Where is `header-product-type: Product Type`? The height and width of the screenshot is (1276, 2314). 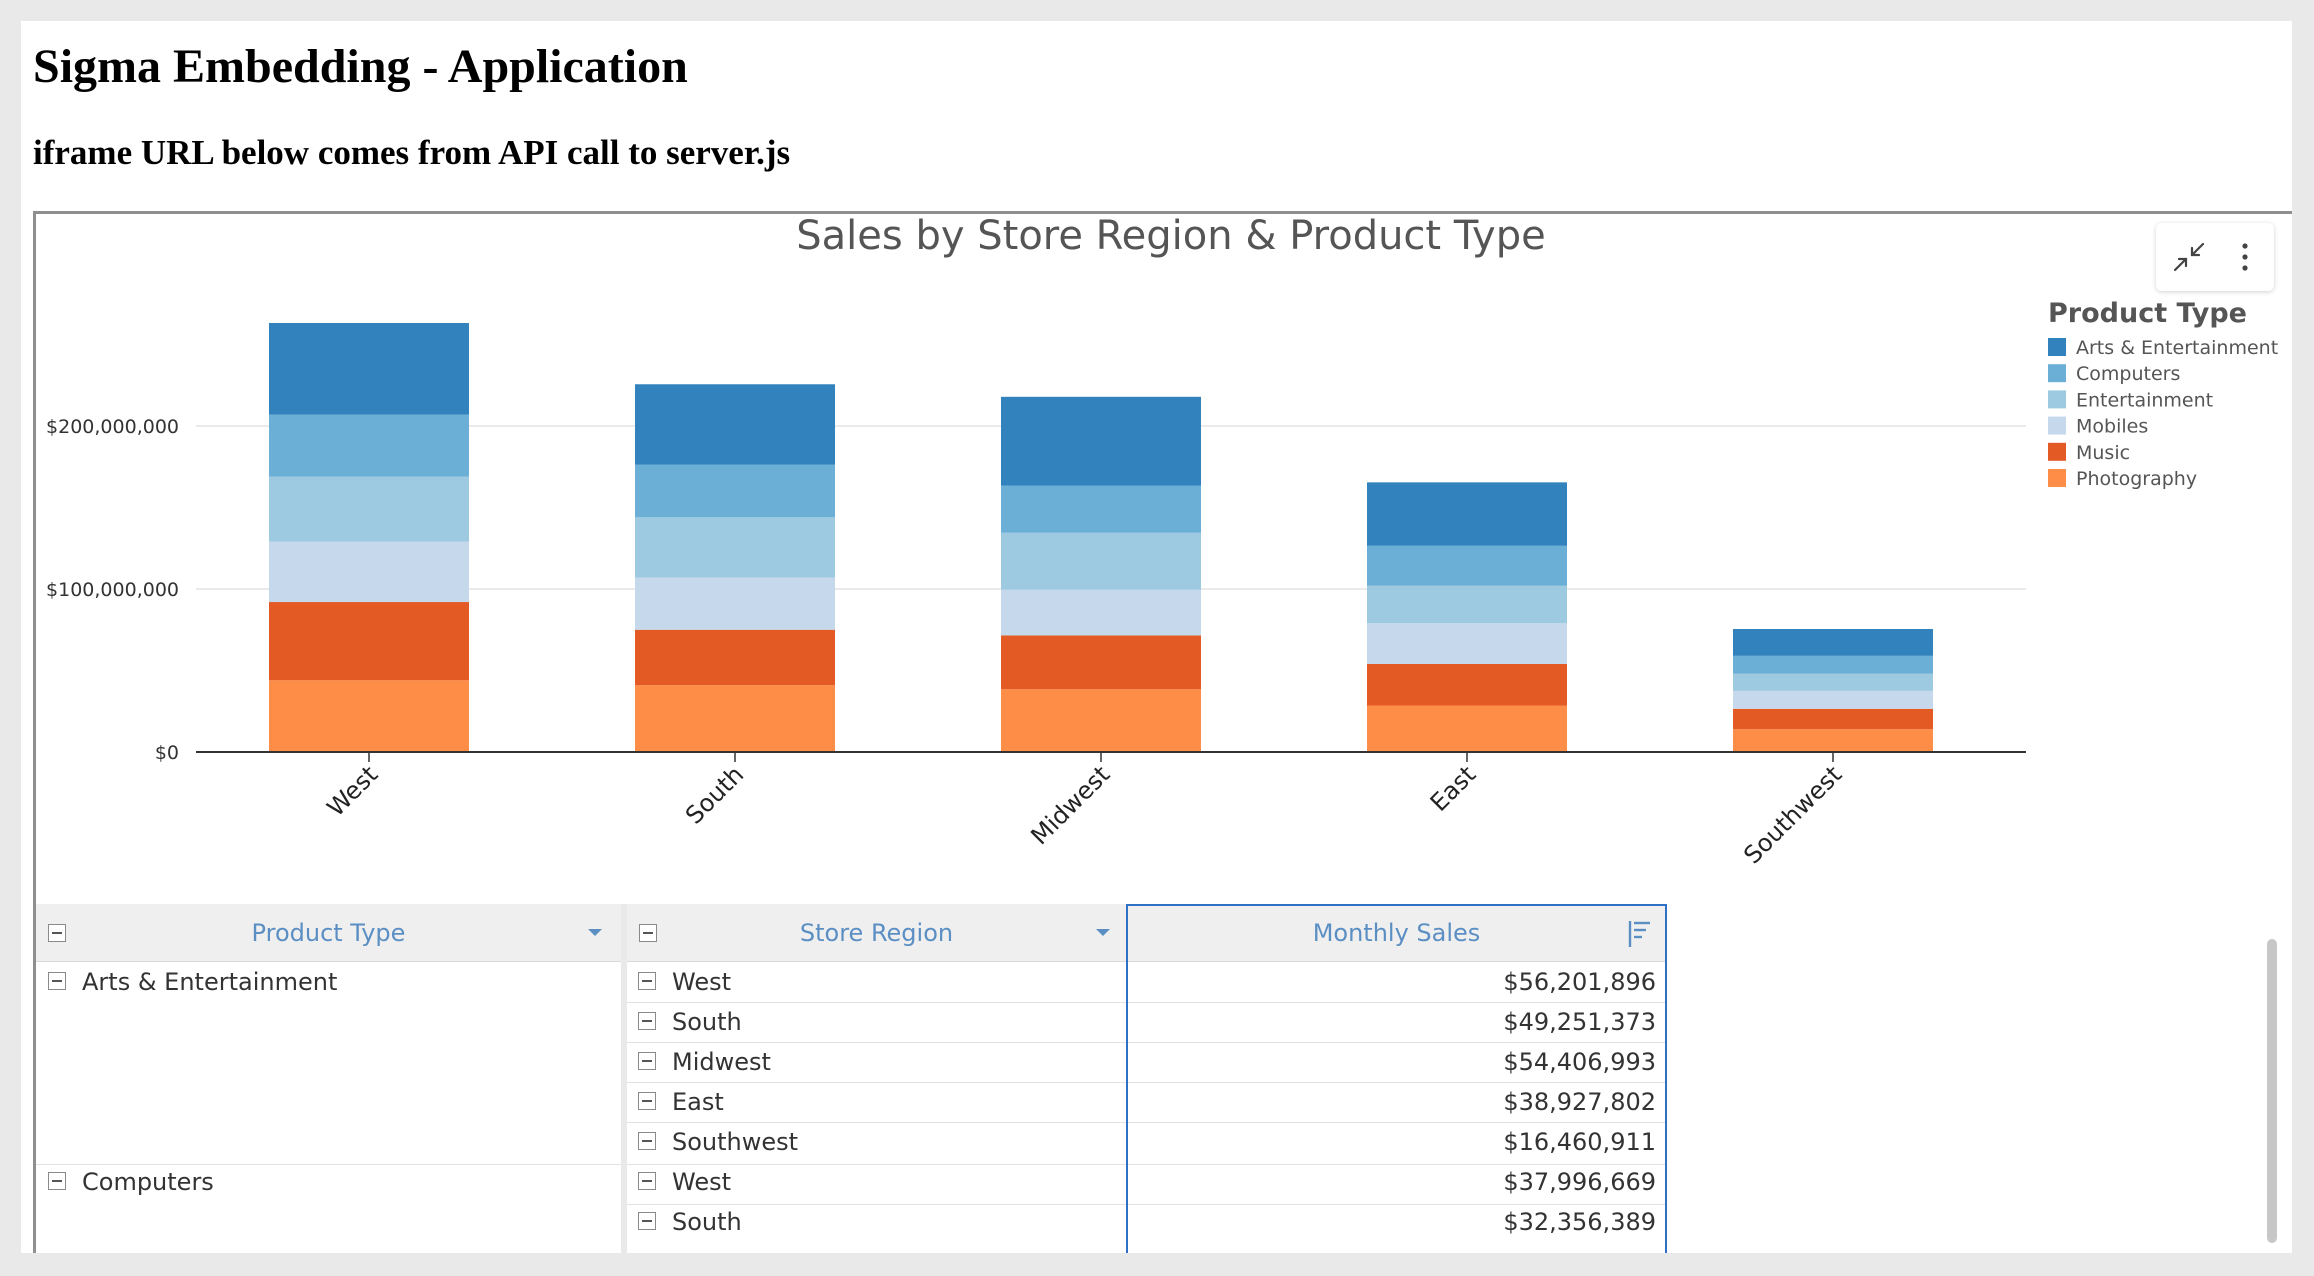 header-product-type: Product Type is located at coordinates (328, 933).